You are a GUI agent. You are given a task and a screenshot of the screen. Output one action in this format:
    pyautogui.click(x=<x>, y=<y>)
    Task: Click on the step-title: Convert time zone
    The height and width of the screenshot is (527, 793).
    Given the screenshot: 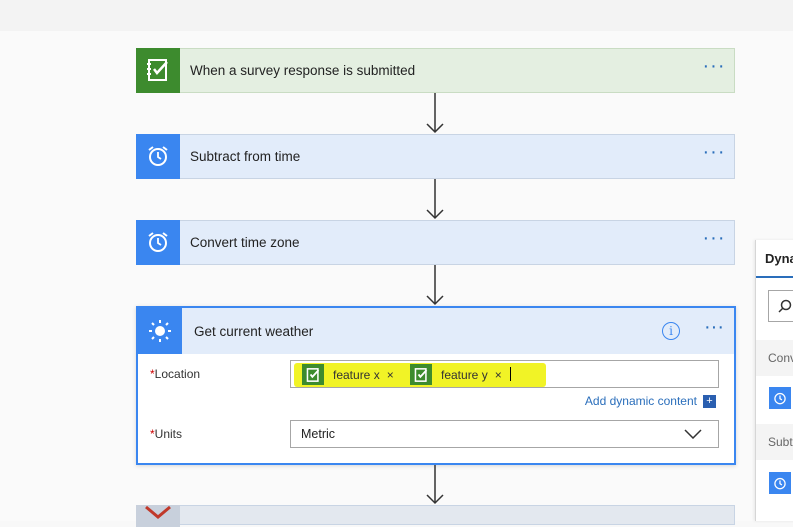 What is the action you would take?
    pyautogui.click(x=245, y=242)
    